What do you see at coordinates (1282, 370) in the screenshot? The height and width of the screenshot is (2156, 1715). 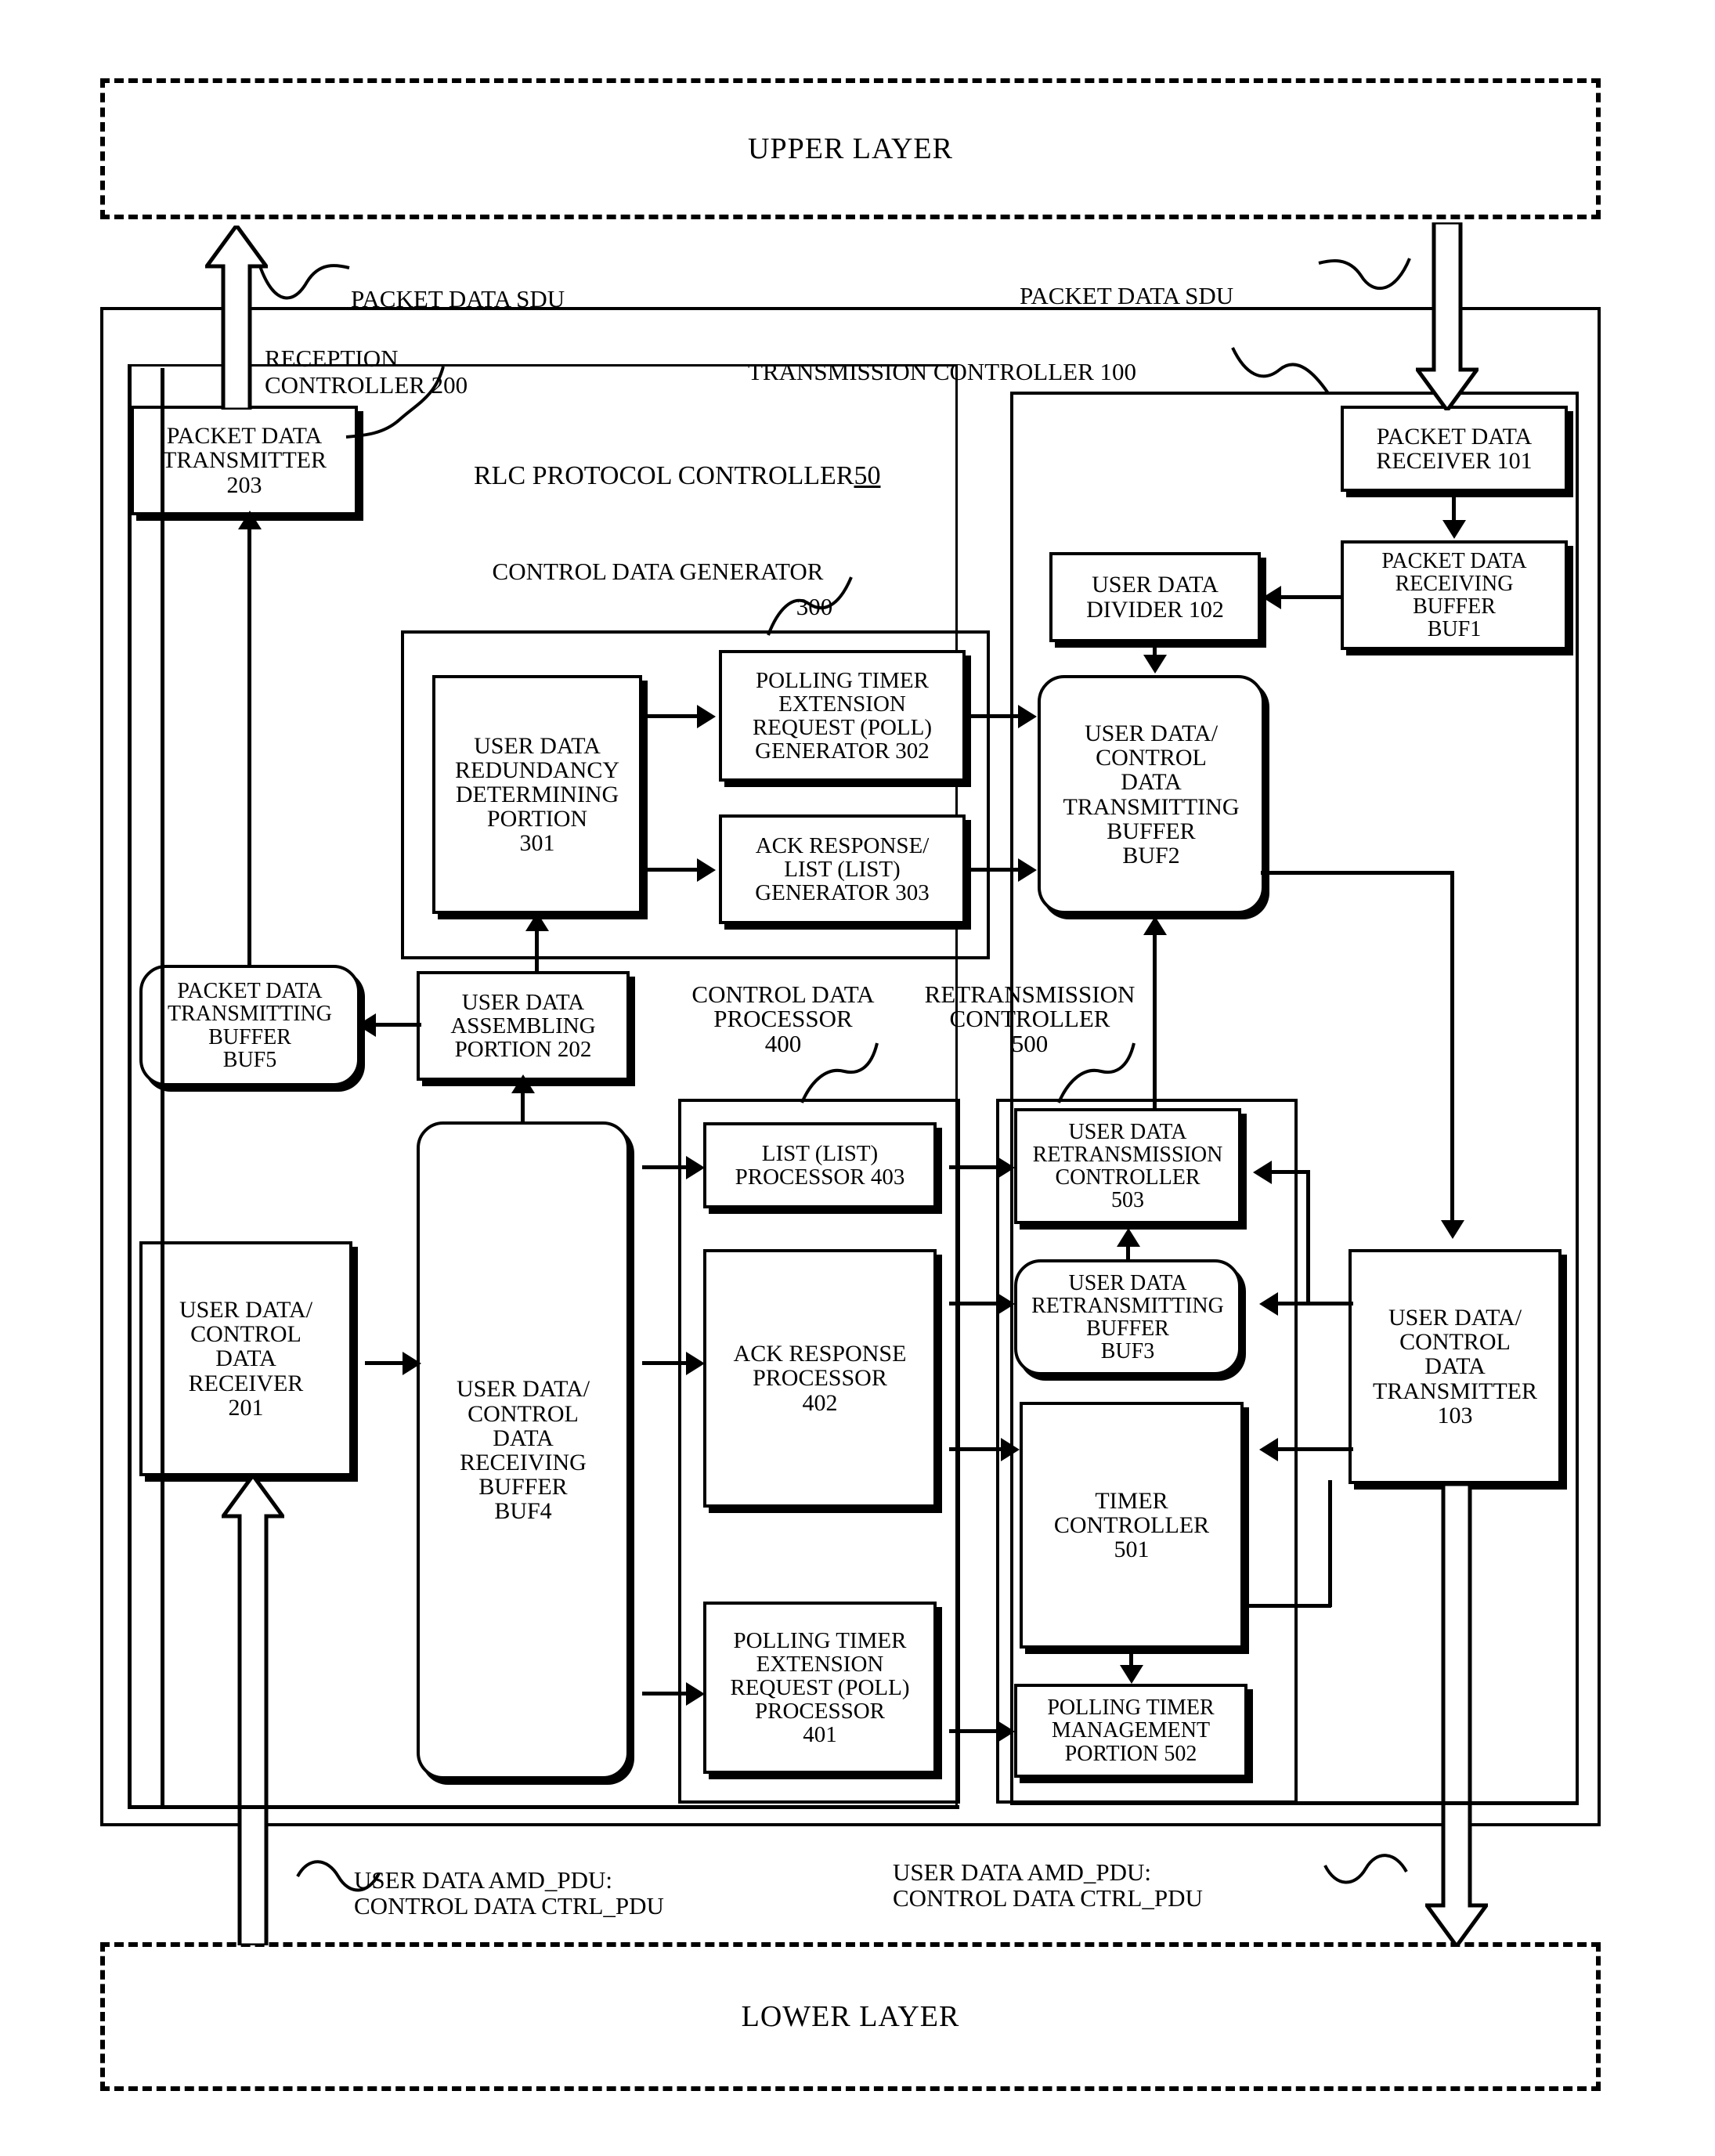 I see `squiggle-transmission-controller` at bounding box center [1282, 370].